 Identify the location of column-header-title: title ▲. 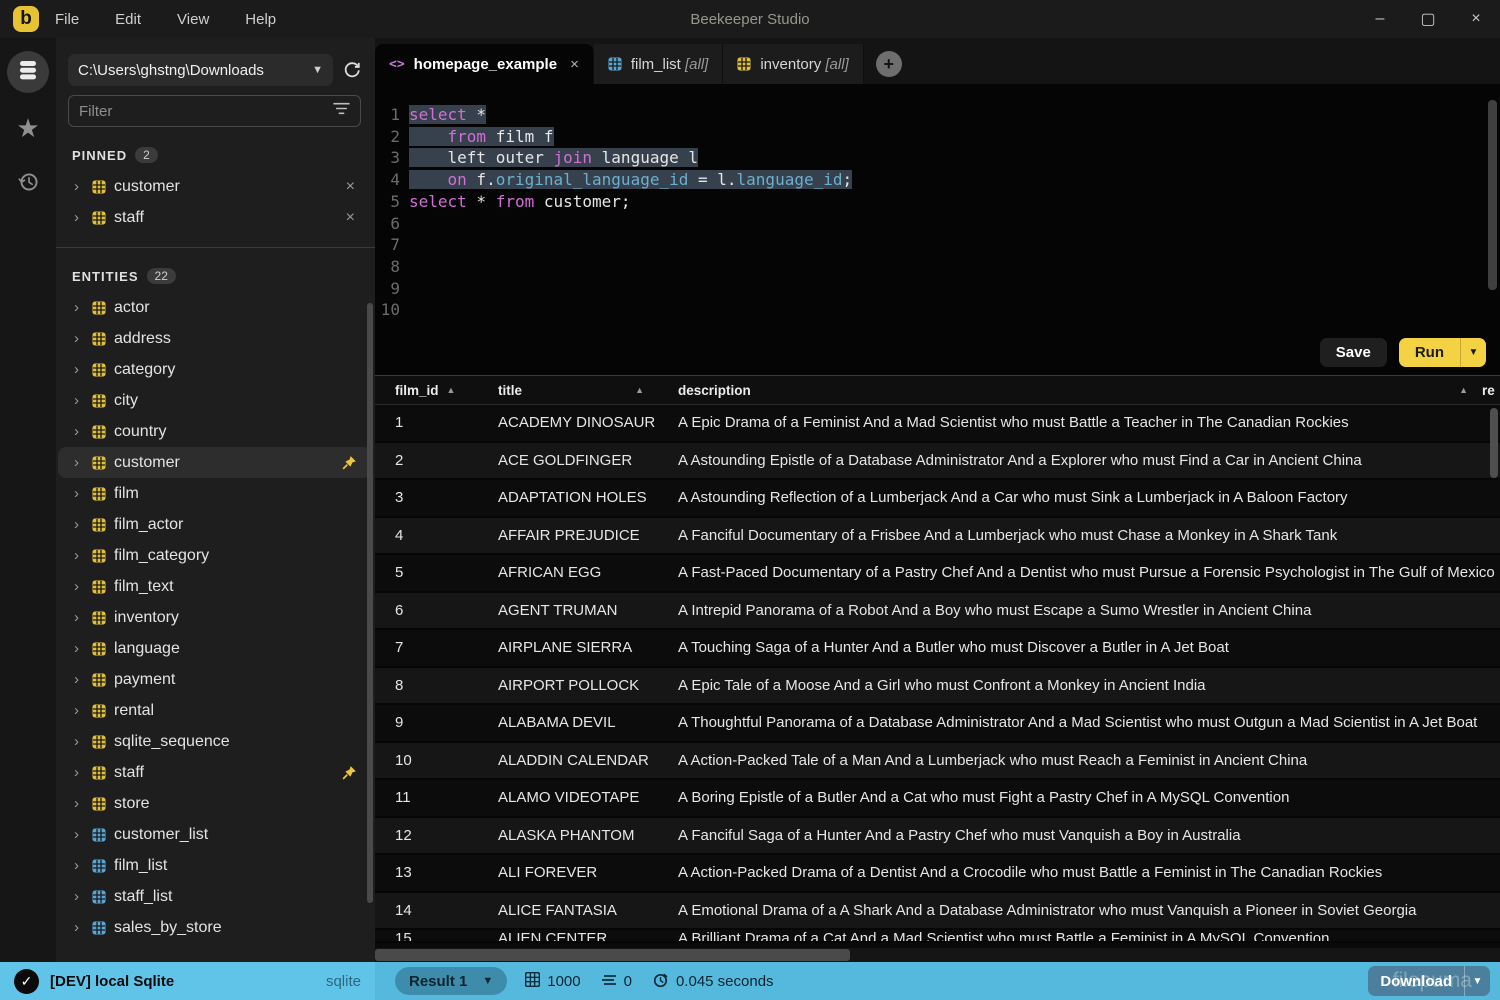
(568, 390).